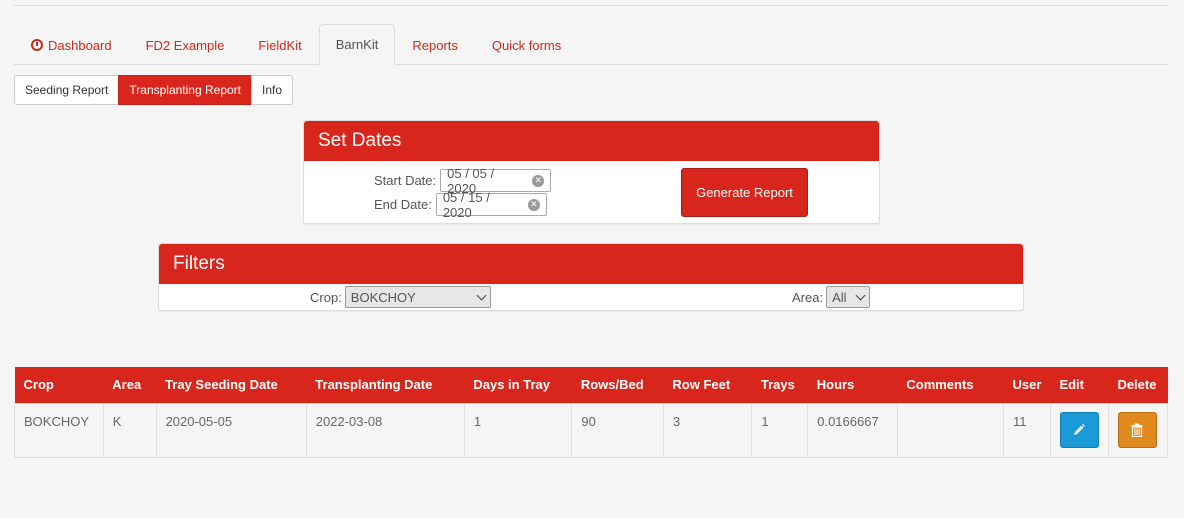  I want to click on column-header: Hours, so click(852, 385).